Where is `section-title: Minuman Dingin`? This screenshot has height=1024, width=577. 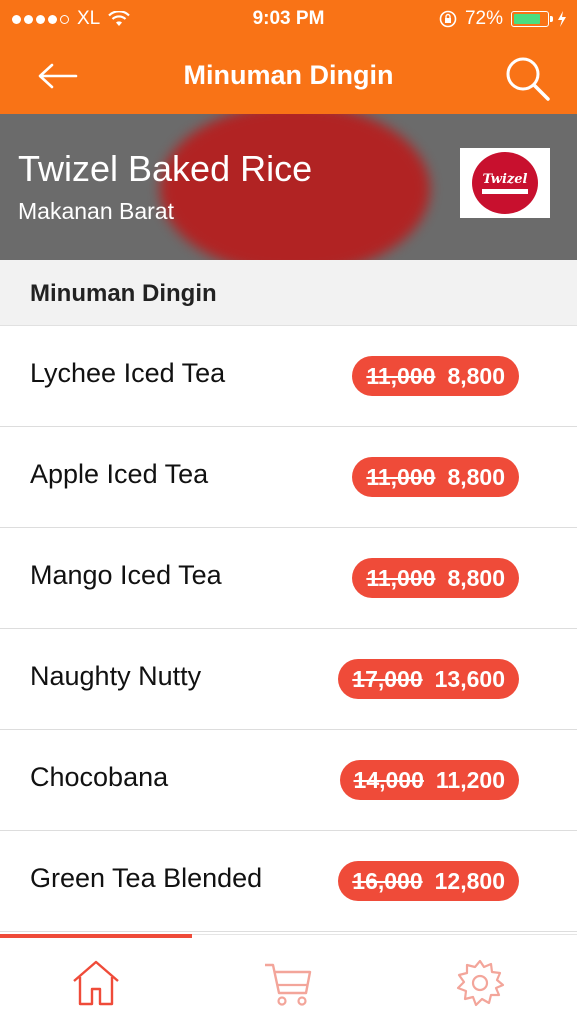
section-title: Minuman Dingin is located at coordinates (123, 293).